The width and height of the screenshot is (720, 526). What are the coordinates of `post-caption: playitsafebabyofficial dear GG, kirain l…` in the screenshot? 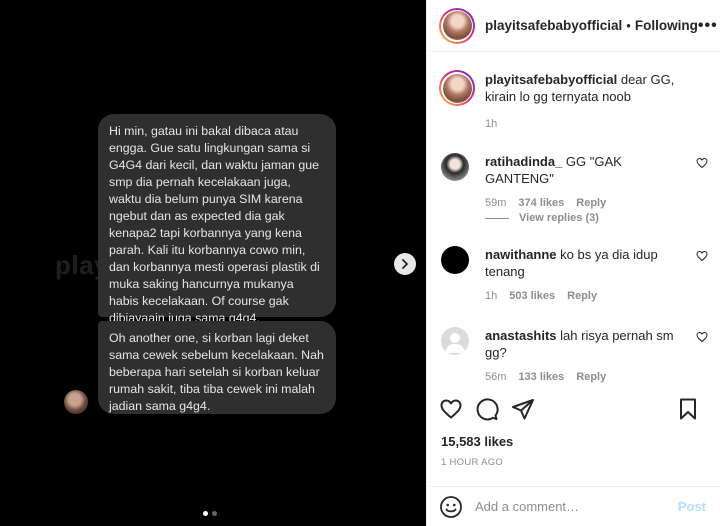 It's located at (573, 100).